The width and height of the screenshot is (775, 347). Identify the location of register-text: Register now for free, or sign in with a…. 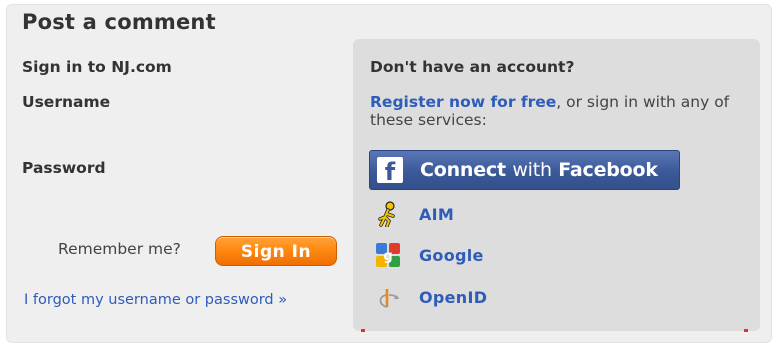
(557, 111).